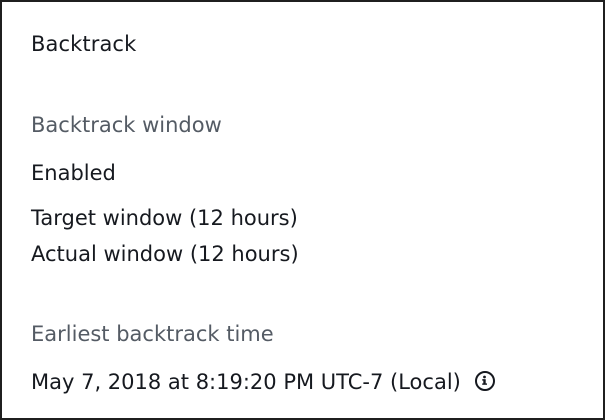 The image size is (607, 420). Describe the element at coordinates (246, 382) in the screenshot. I see `earliest-backtrack-time-value: May 7, 2018 at 8:19:20 PM UTC-7 (Local)` at that location.